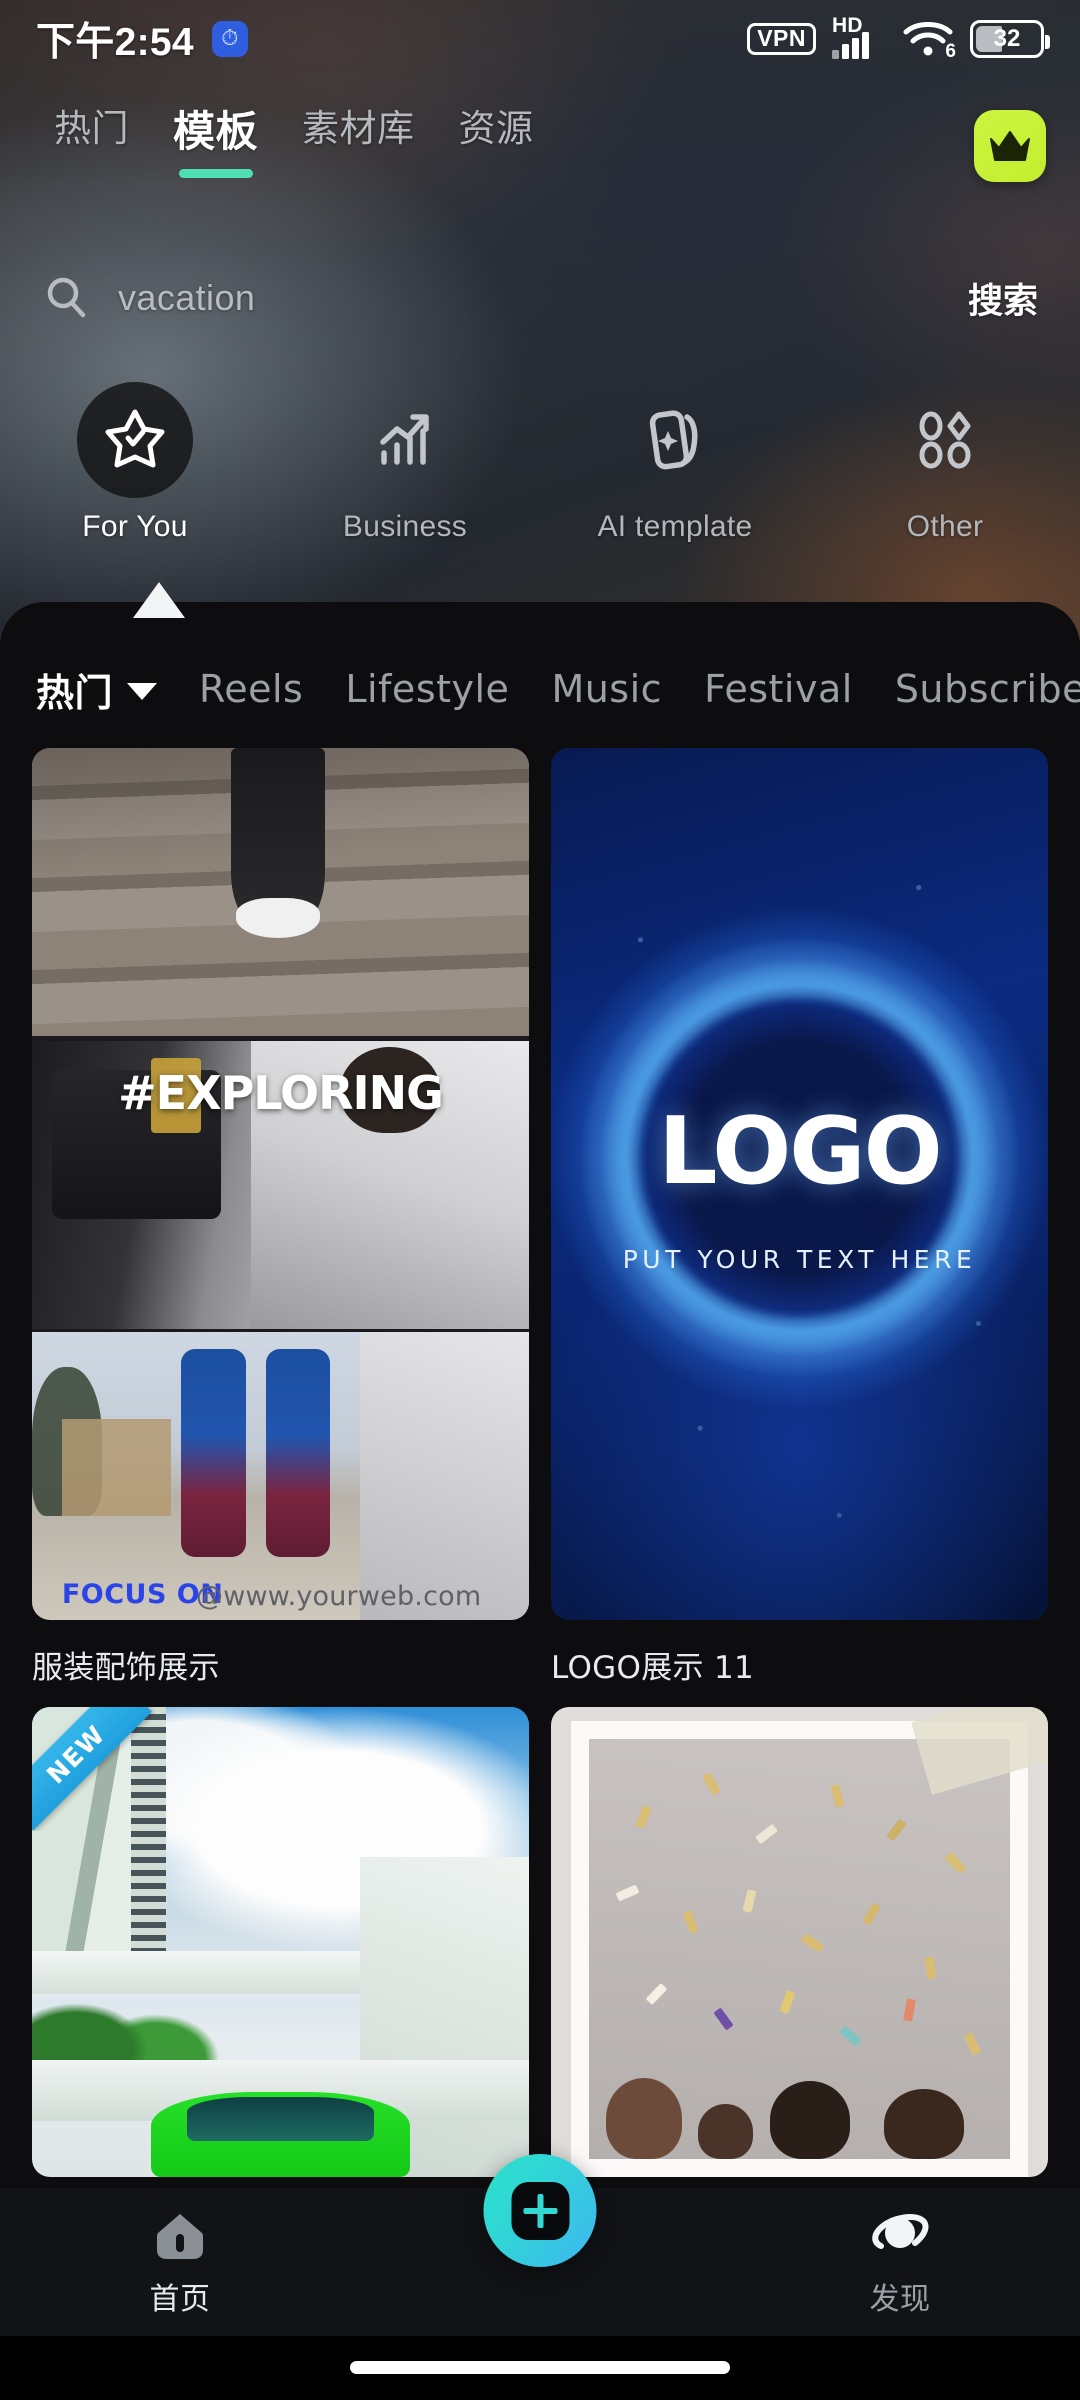 The height and width of the screenshot is (2400, 1080). I want to click on nav-item-home: 首页, so click(180, 2263).